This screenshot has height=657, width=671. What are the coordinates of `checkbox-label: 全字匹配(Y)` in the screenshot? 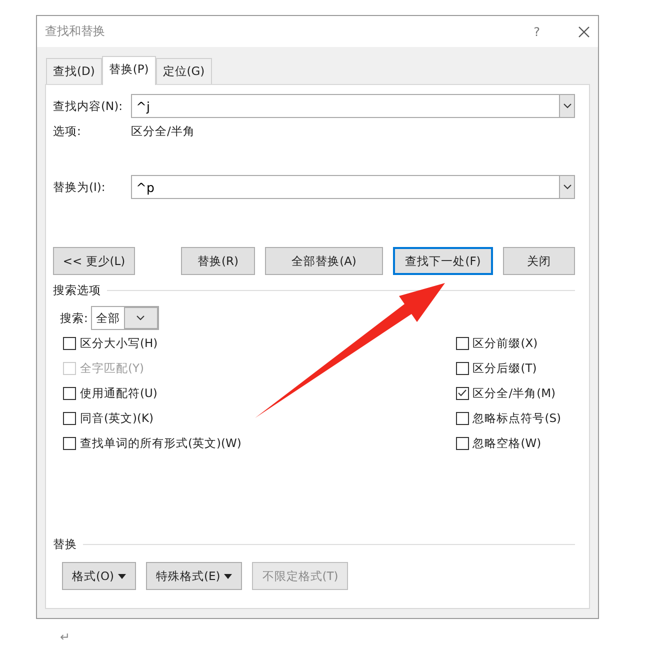 It's located at (112, 368).